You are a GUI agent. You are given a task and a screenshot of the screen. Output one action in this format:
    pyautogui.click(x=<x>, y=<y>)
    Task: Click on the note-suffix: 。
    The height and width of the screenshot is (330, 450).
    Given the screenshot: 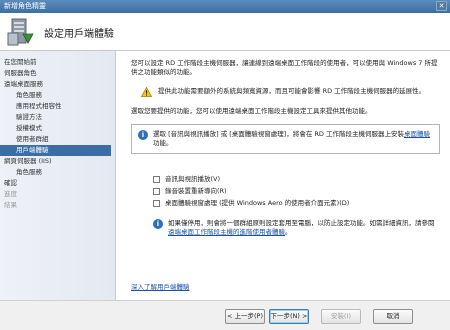 What is the action you would take?
    pyautogui.click(x=288, y=232)
    